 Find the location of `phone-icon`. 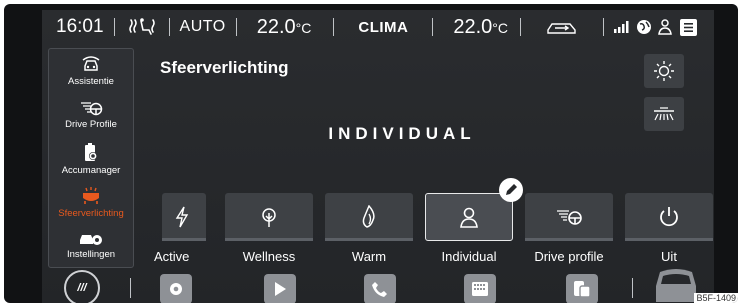

phone-icon is located at coordinates (379, 289).